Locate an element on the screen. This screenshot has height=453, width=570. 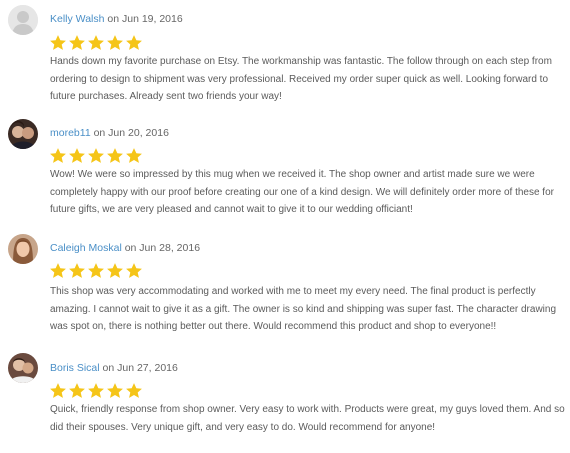
review-meta: moreb11 on Jun 20, 2016 is located at coordinates (109, 133).